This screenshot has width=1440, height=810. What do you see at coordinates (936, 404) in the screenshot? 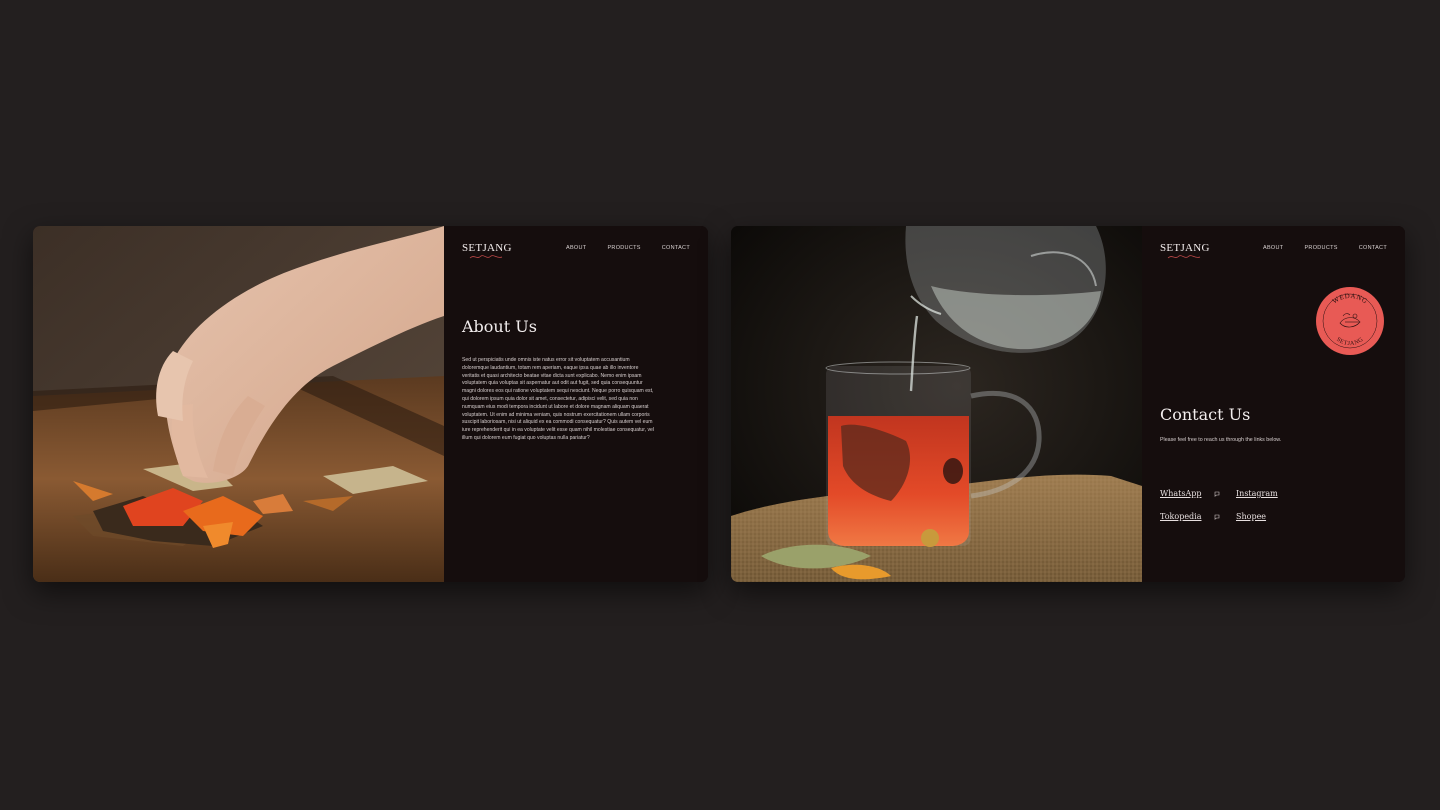
I see `tea-pouring-photo` at bounding box center [936, 404].